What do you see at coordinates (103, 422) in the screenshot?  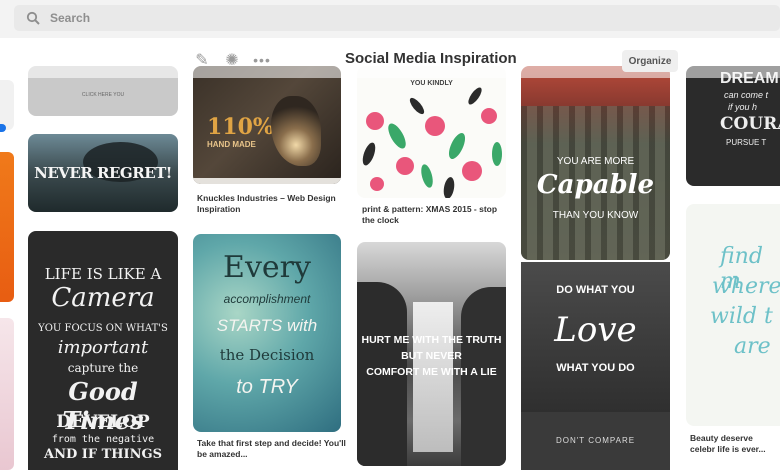 I see `camera-quote-line: DEVELOP` at bounding box center [103, 422].